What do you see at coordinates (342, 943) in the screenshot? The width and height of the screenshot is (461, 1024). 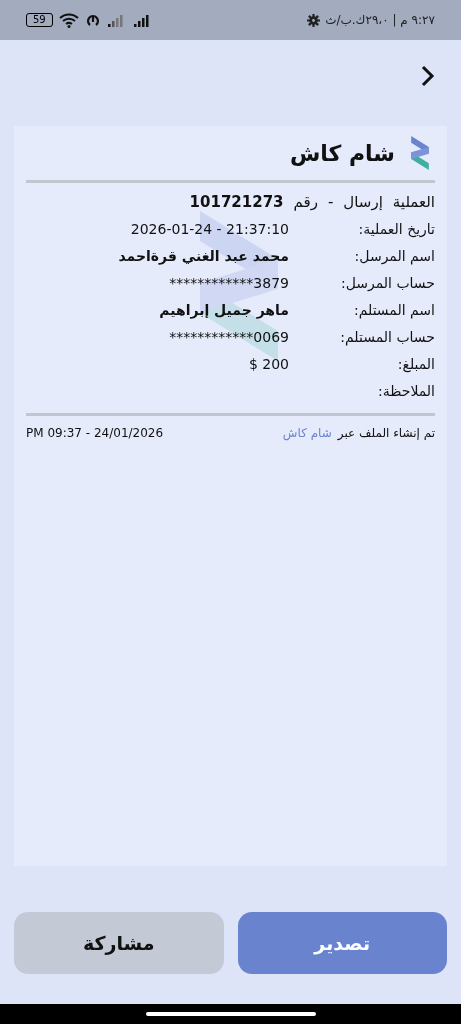 I see `export-button: تصدير` at bounding box center [342, 943].